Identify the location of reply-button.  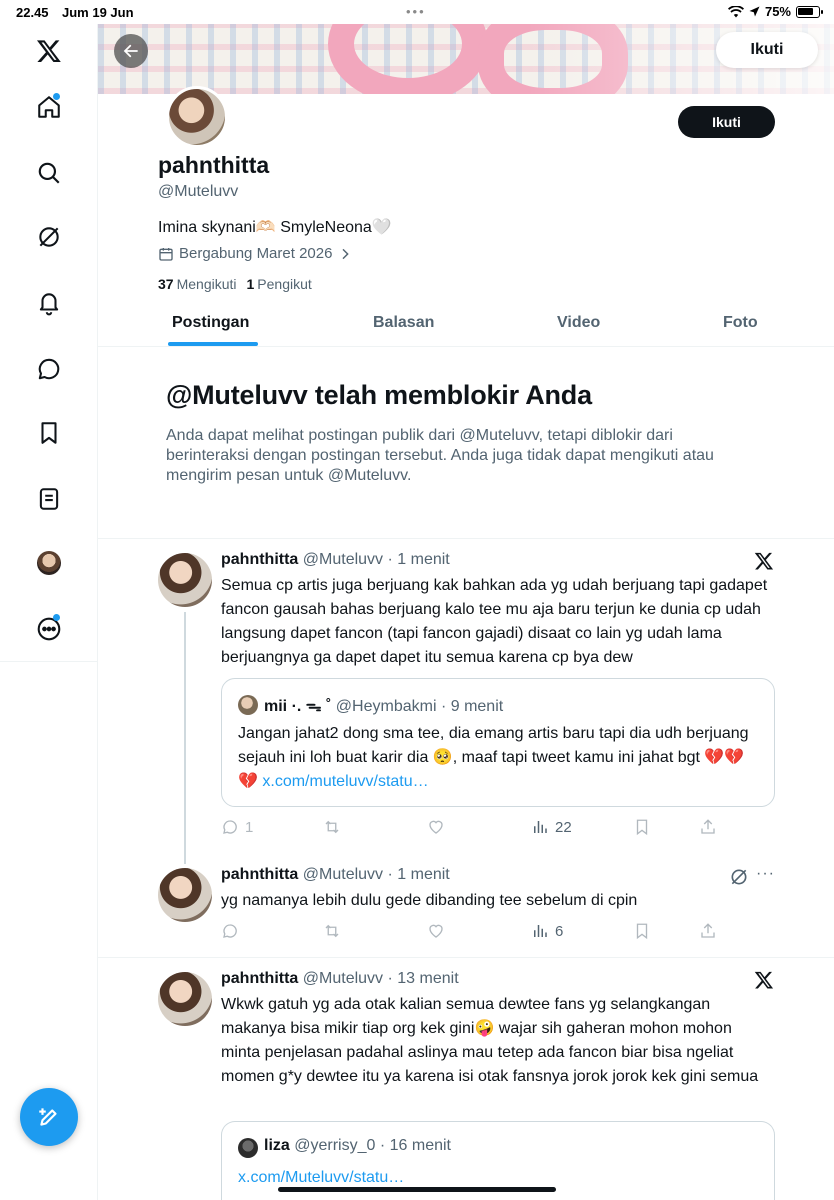
(230, 931).